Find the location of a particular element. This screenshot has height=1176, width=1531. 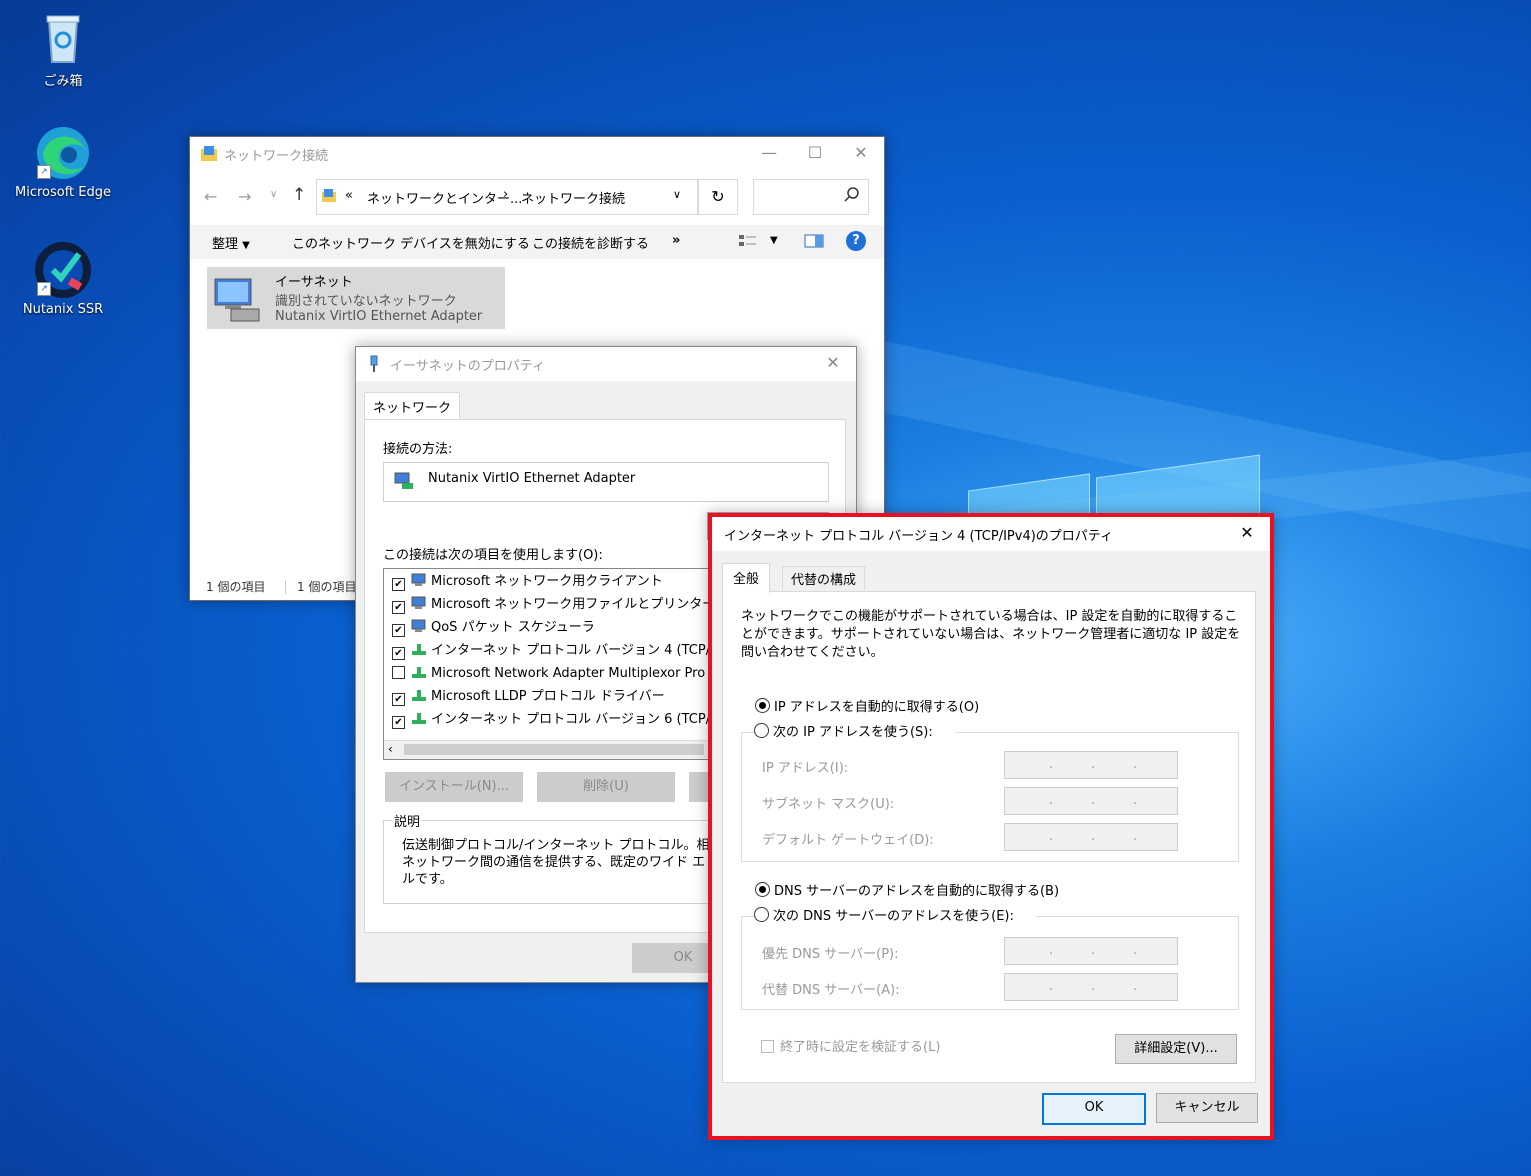

refresh-button: ↻ is located at coordinates (718, 197).